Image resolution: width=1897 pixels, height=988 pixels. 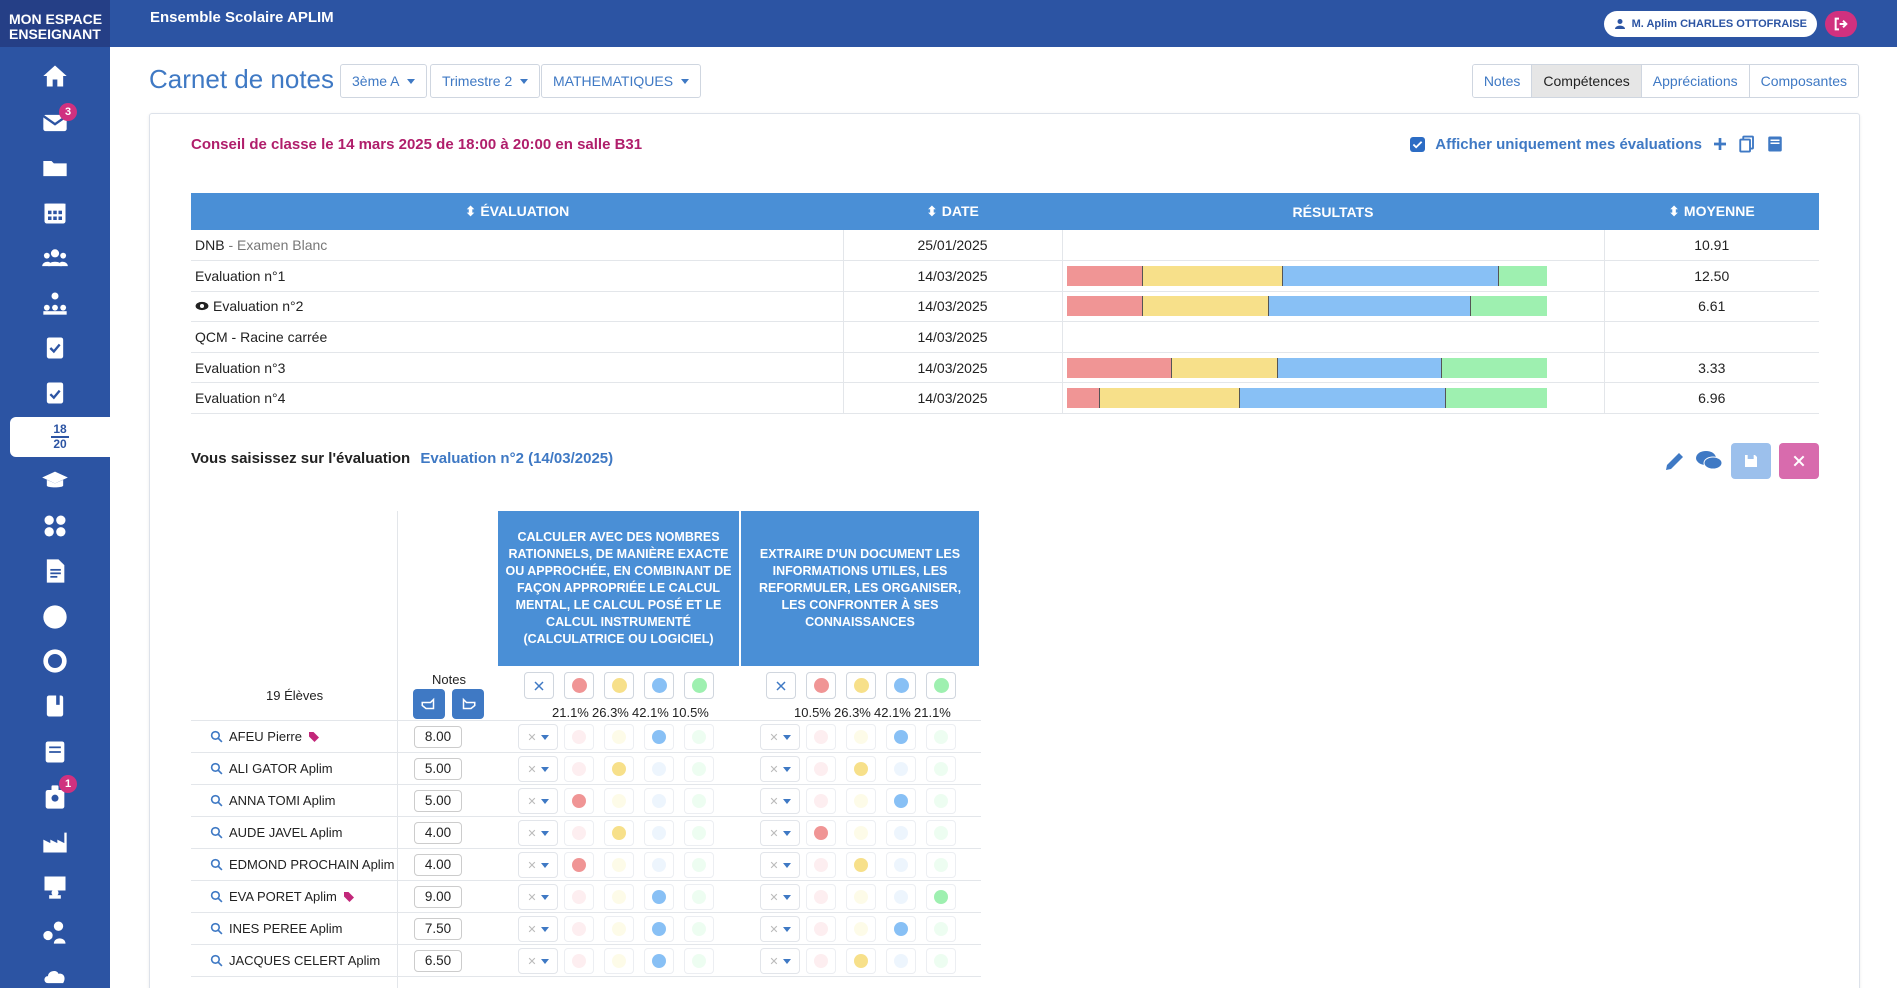 What do you see at coordinates (1710, 24) in the screenshot?
I see `user-menu: M. Aplim CHARLES OTTOFRAISE` at bounding box center [1710, 24].